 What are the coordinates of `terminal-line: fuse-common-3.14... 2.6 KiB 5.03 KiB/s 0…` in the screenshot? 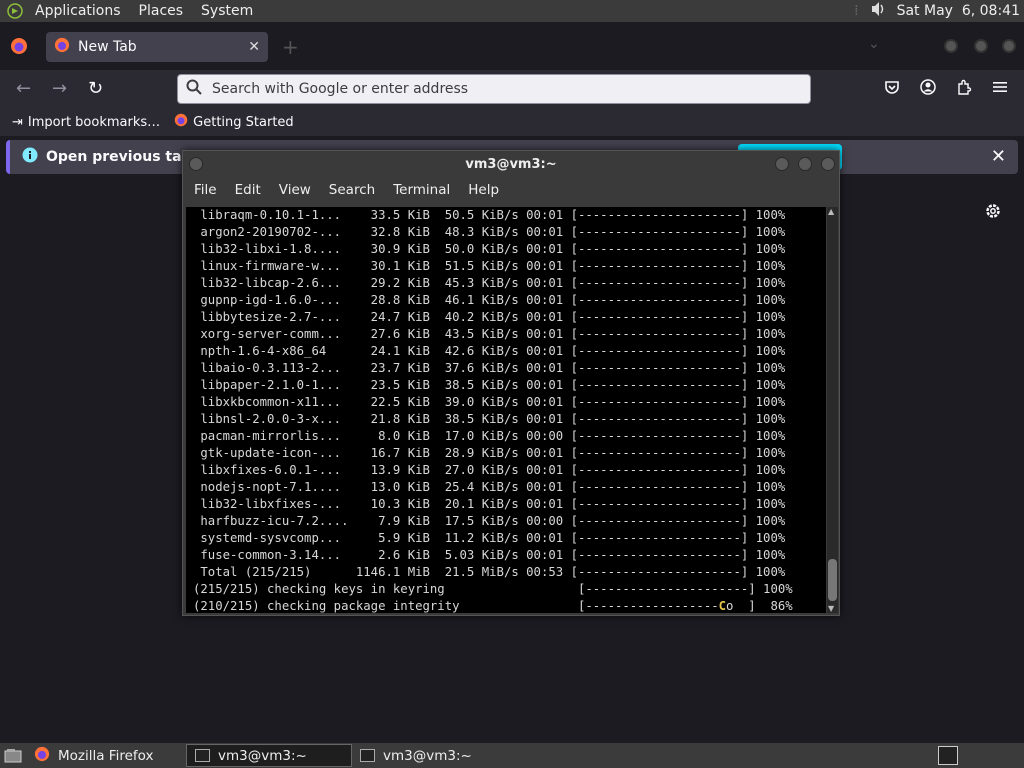 It's located at (489, 555).